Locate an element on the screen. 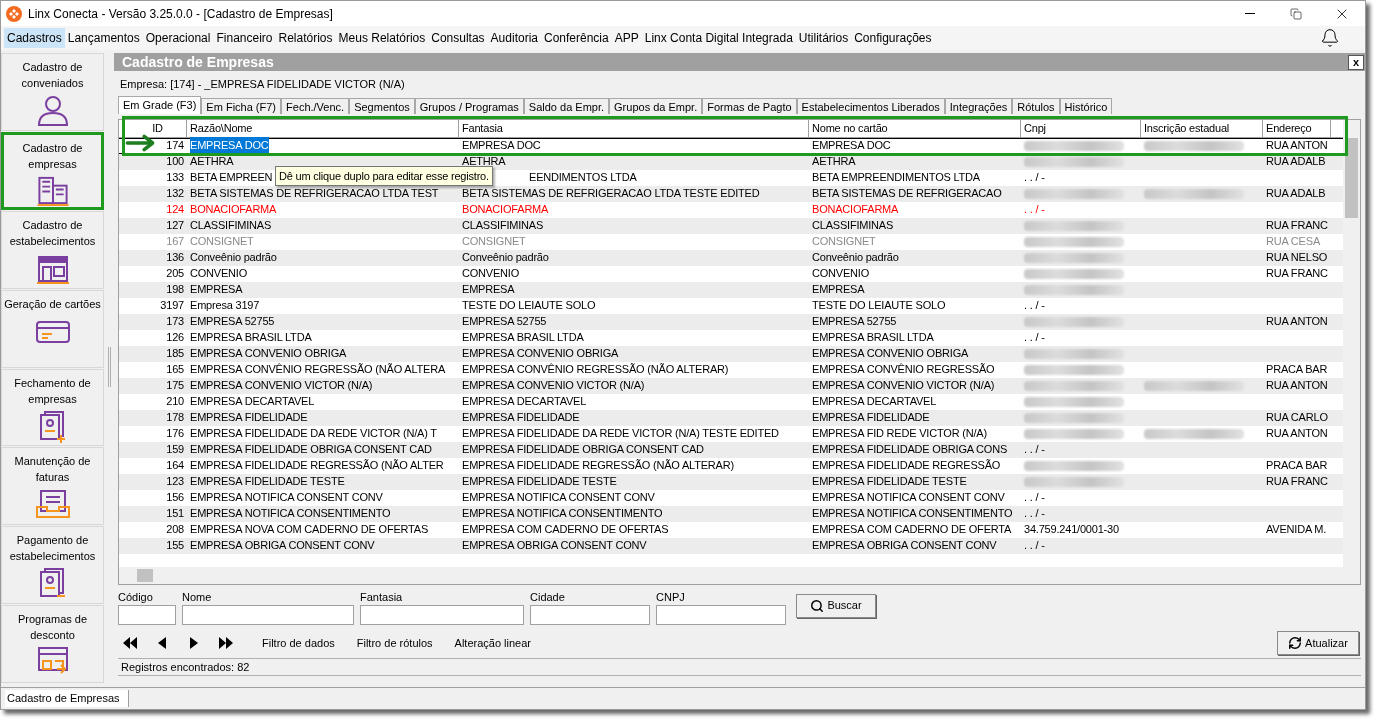 The height and width of the screenshot is (719, 1374). tab: Em Grade (F3) is located at coordinates (160, 104).